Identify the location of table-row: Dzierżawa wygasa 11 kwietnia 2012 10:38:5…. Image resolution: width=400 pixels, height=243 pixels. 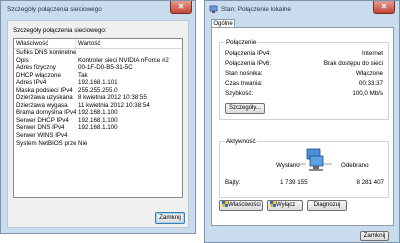
(98, 106).